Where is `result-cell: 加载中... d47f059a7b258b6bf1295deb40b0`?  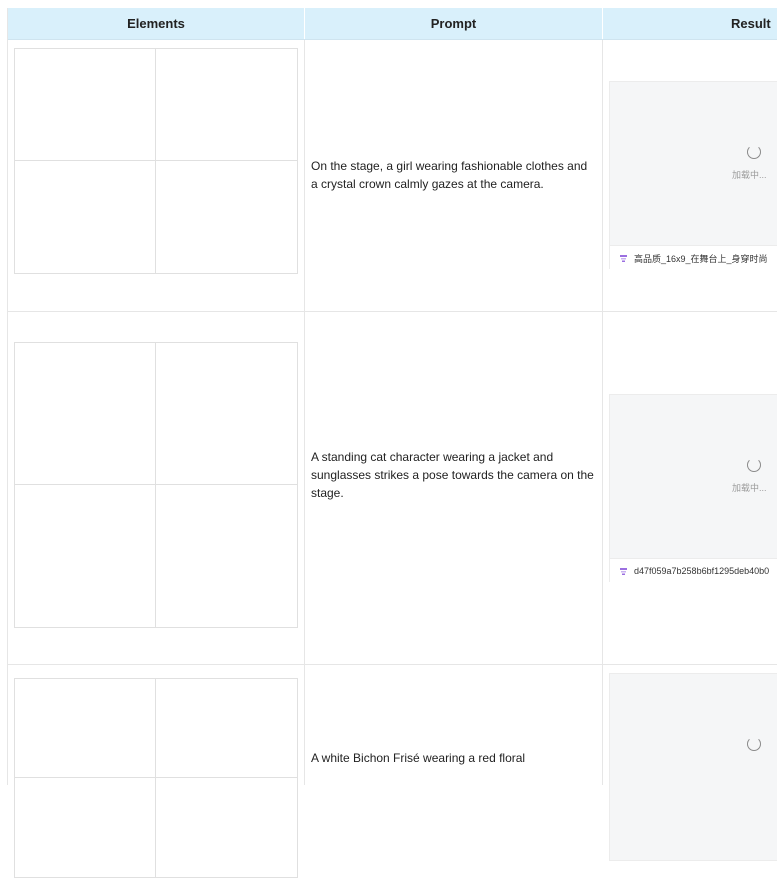
result-cell: 加载中... d47f059a7b258b6bf1295deb40b0 is located at coordinates (690, 488).